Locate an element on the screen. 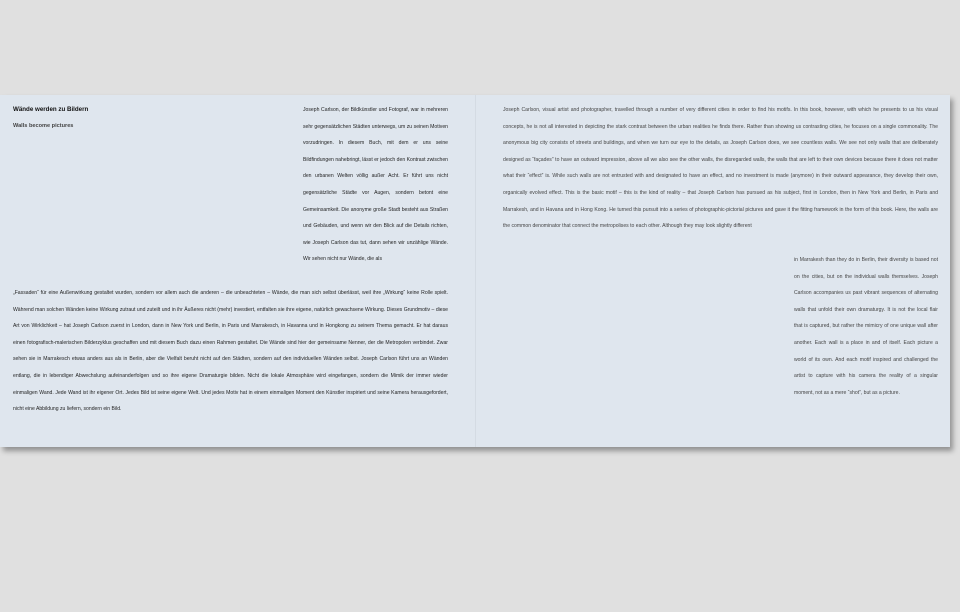  book-title: Wände werden zu Bildern is located at coordinates (51, 109).